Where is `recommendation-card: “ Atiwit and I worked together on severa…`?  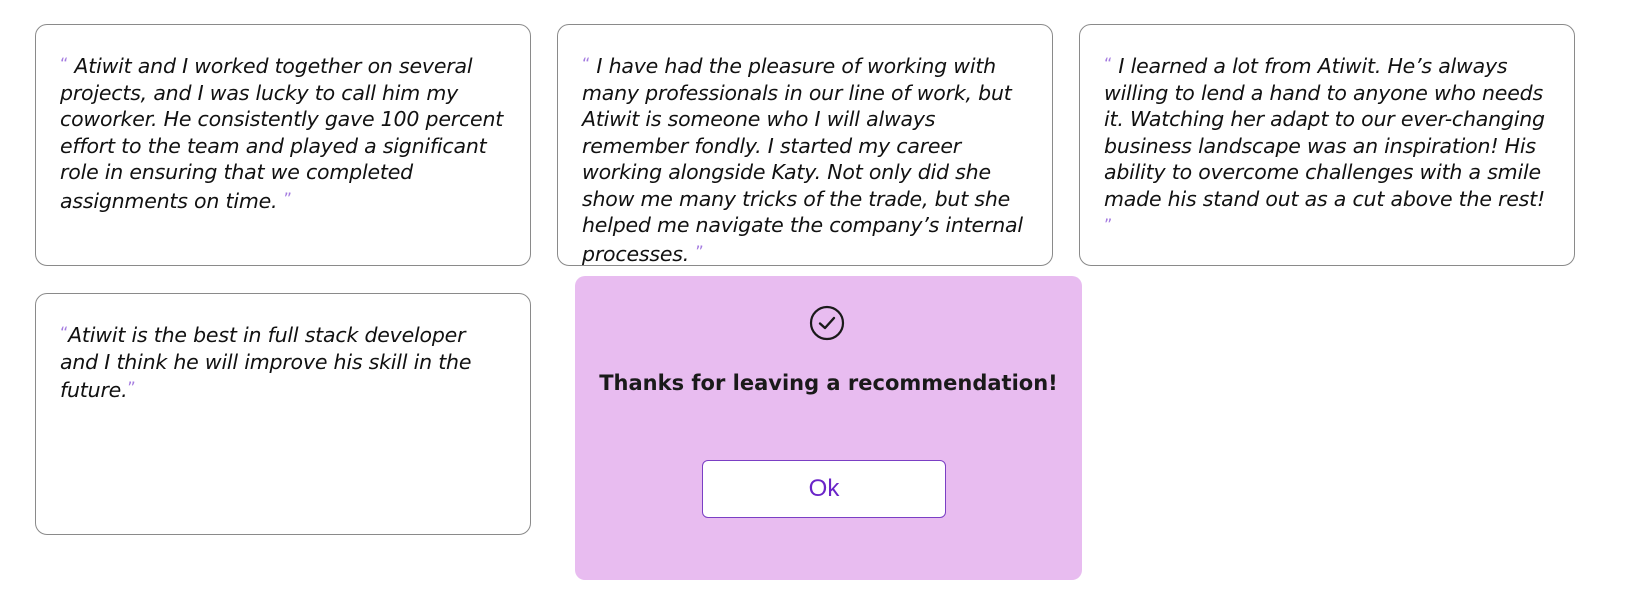
recommendation-card: “ Atiwit and I worked together on severa… is located at coordinates (283, 145).